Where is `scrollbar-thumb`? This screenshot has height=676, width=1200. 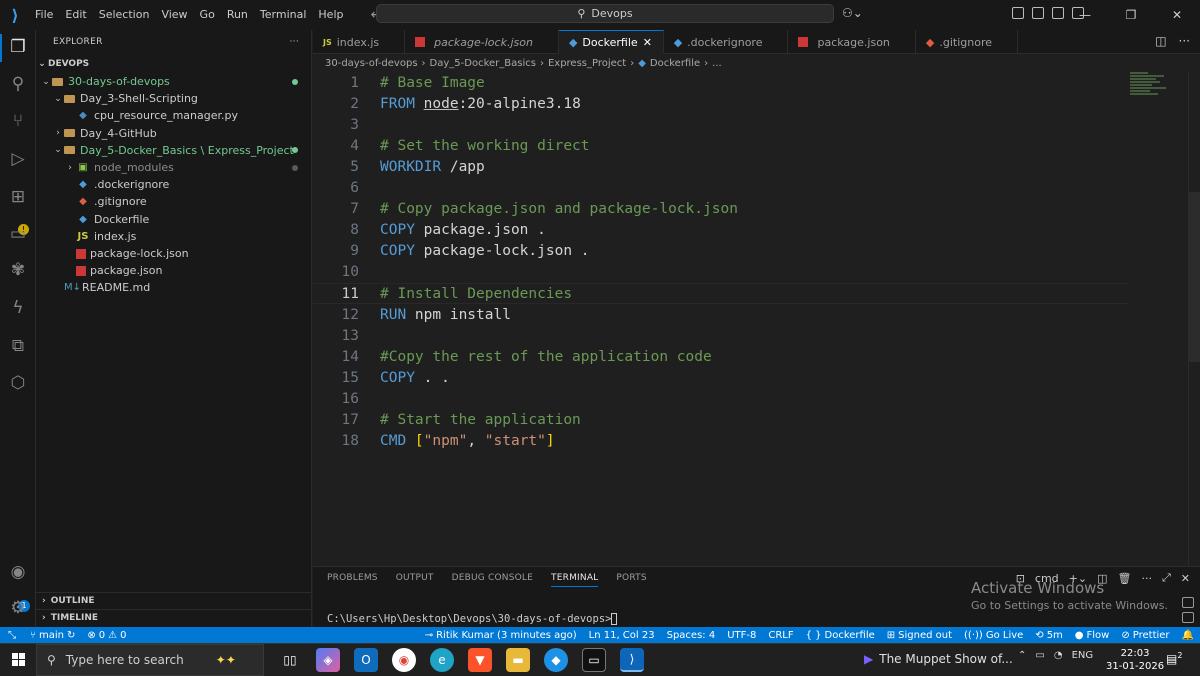
scrollbar-thumb is located at coordinates (1194, 277).